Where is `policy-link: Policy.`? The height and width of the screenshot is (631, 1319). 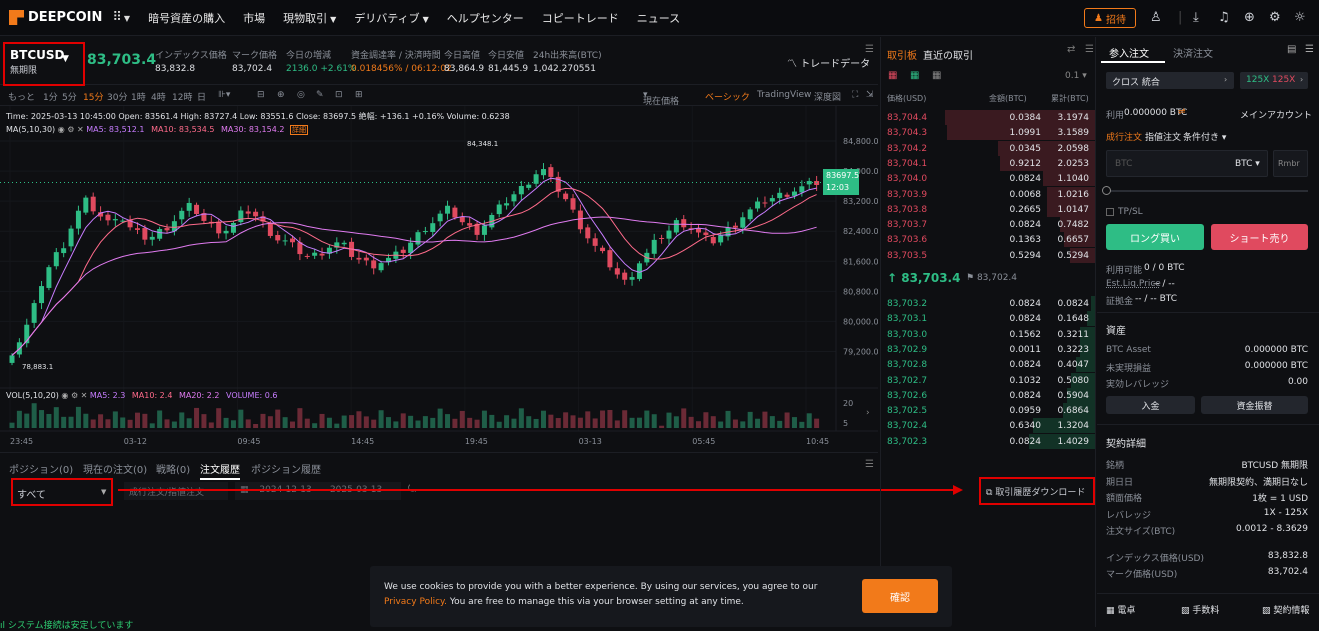
policy-link: Policy. is located at coordinates (432, 602).